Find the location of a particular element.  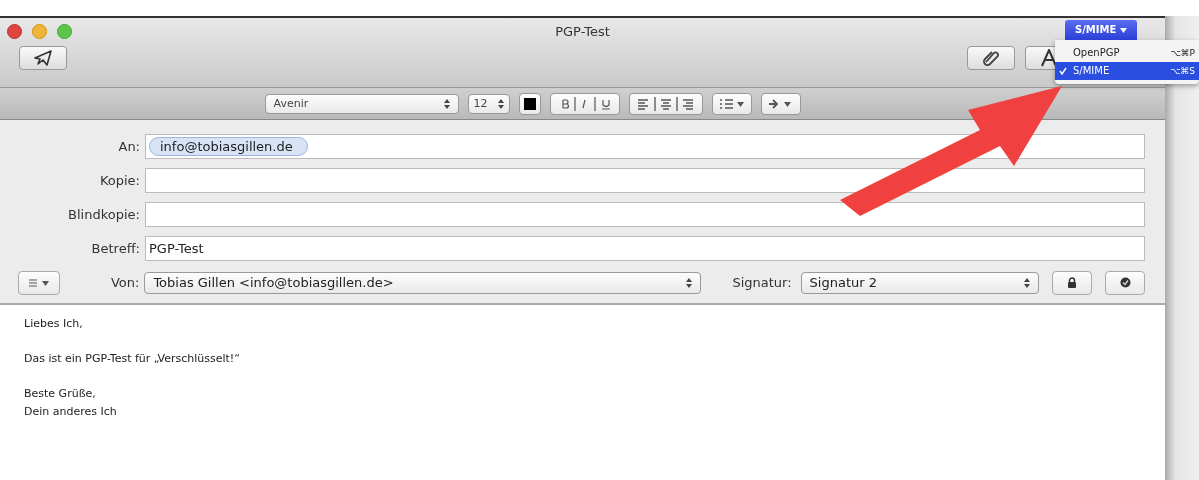

signature-select: Signatur 2 is located at coordinates (920, 282).